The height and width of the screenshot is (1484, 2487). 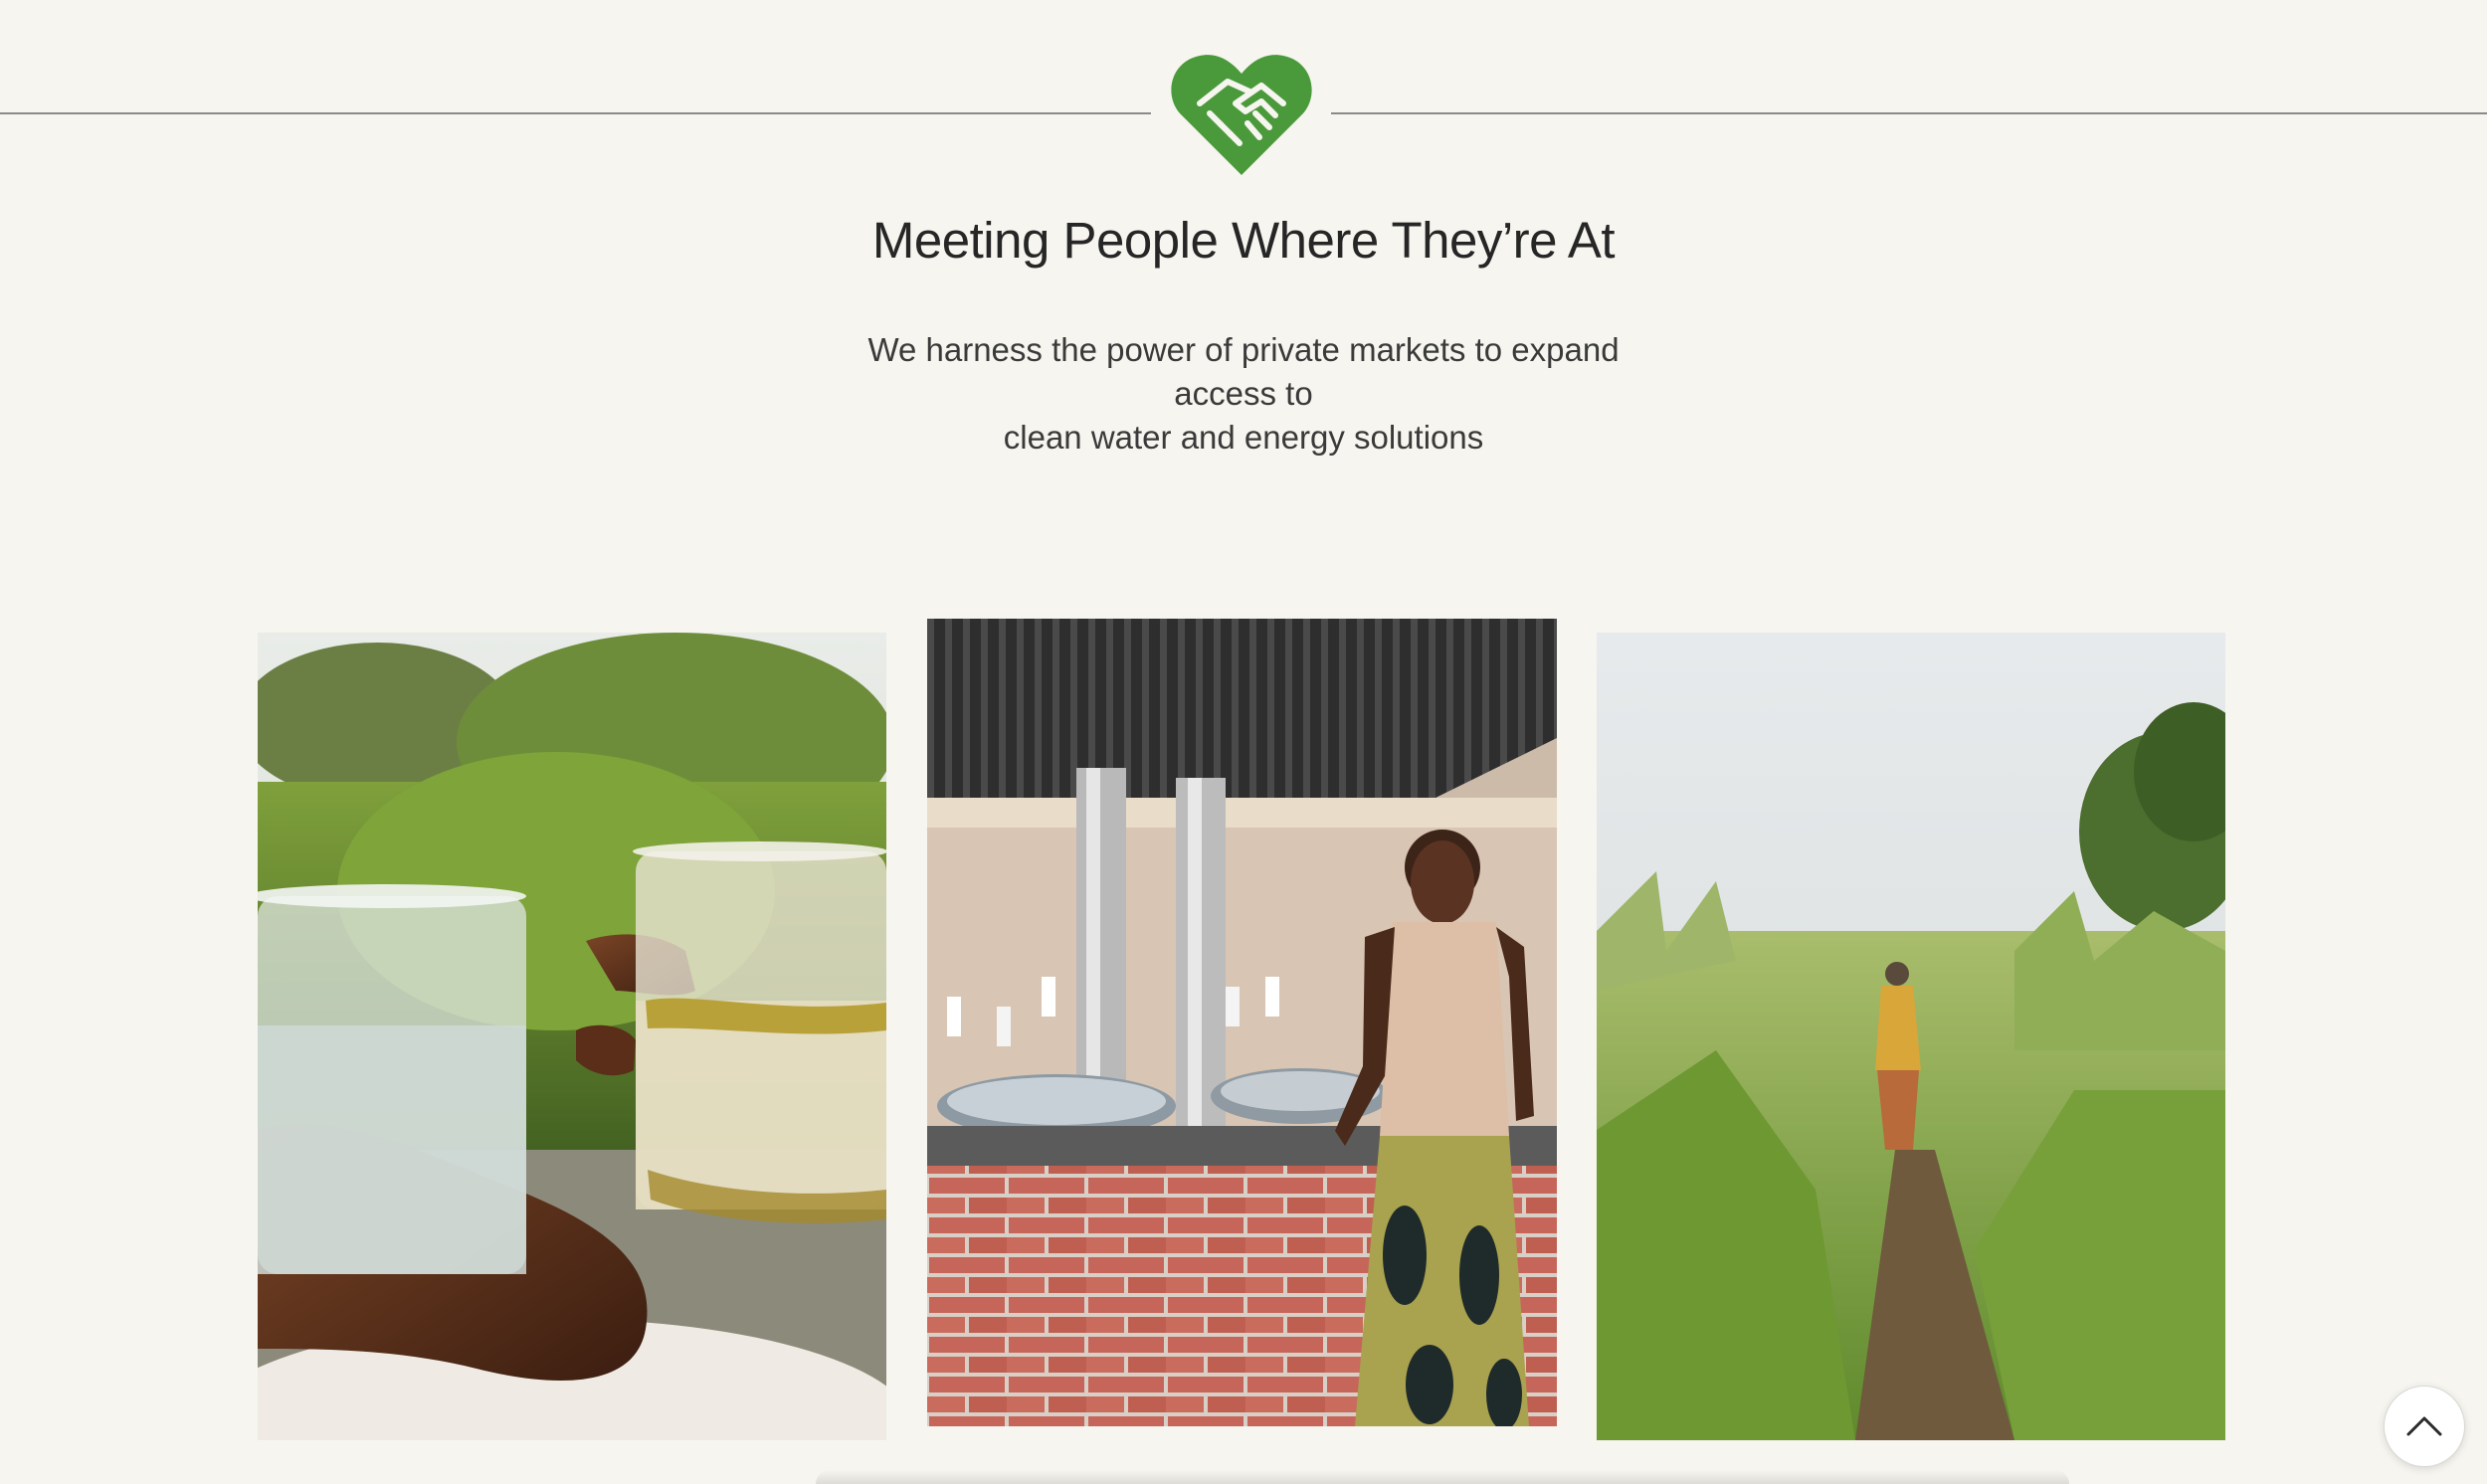 I want to click on chevron-up-icon, so click(x=2424, y=1426).